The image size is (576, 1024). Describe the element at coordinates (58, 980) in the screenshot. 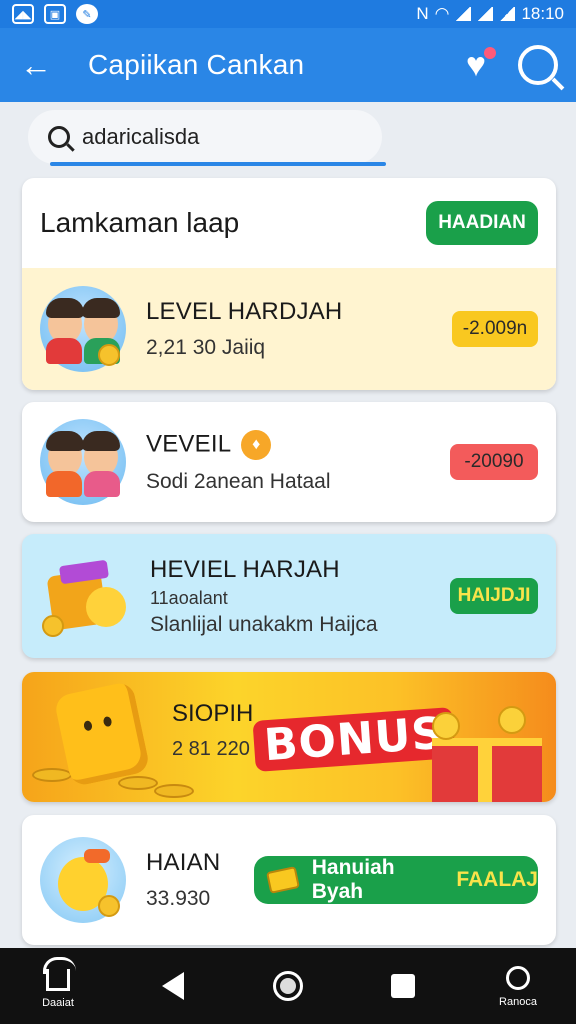

I see `home-icon` at that location.